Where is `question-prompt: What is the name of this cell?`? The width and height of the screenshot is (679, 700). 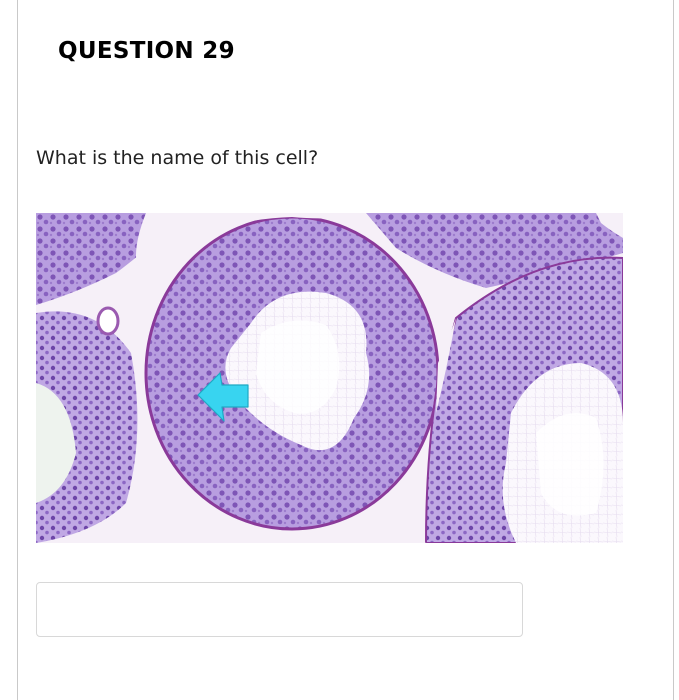 question-prompt: What is the name of this cell? is located at coordinates (177, 158).